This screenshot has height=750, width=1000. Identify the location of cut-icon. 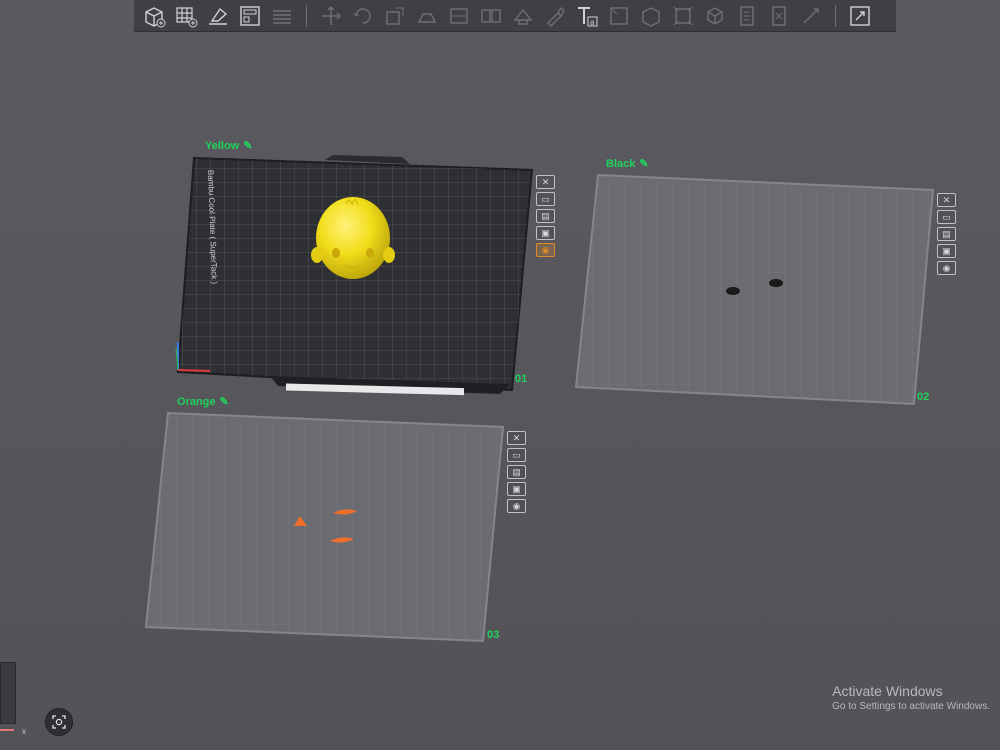
(459, 16).